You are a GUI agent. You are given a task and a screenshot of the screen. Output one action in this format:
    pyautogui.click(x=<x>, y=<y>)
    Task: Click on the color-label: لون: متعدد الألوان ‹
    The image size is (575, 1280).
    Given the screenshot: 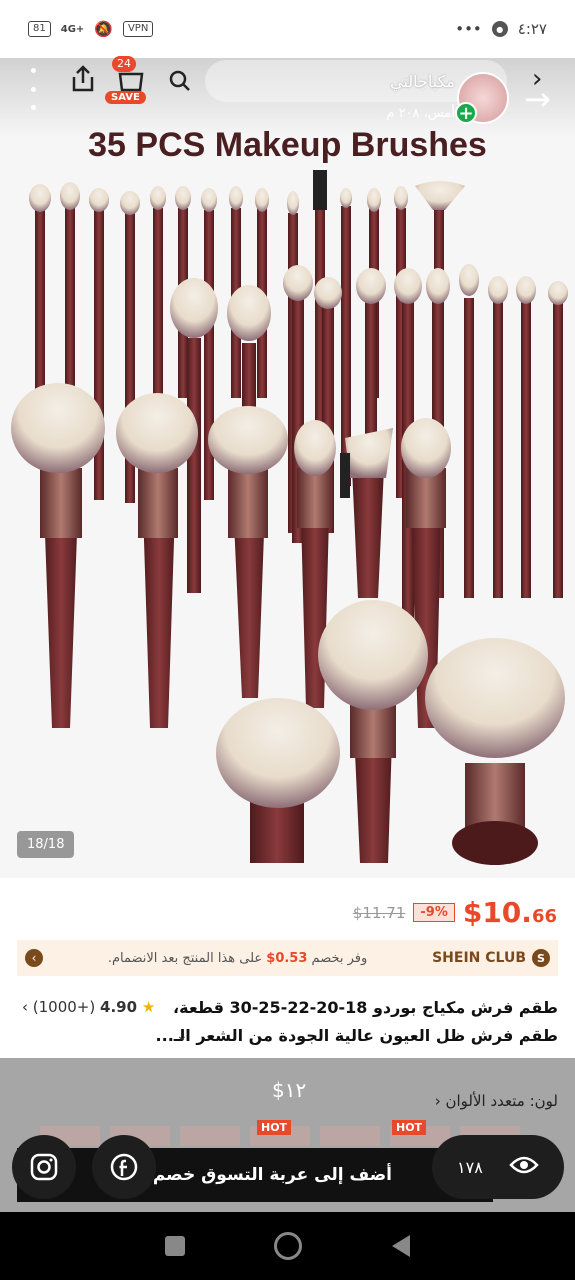 What is the action you would take?
    pyautogui.click(x=496, y=1101)
    